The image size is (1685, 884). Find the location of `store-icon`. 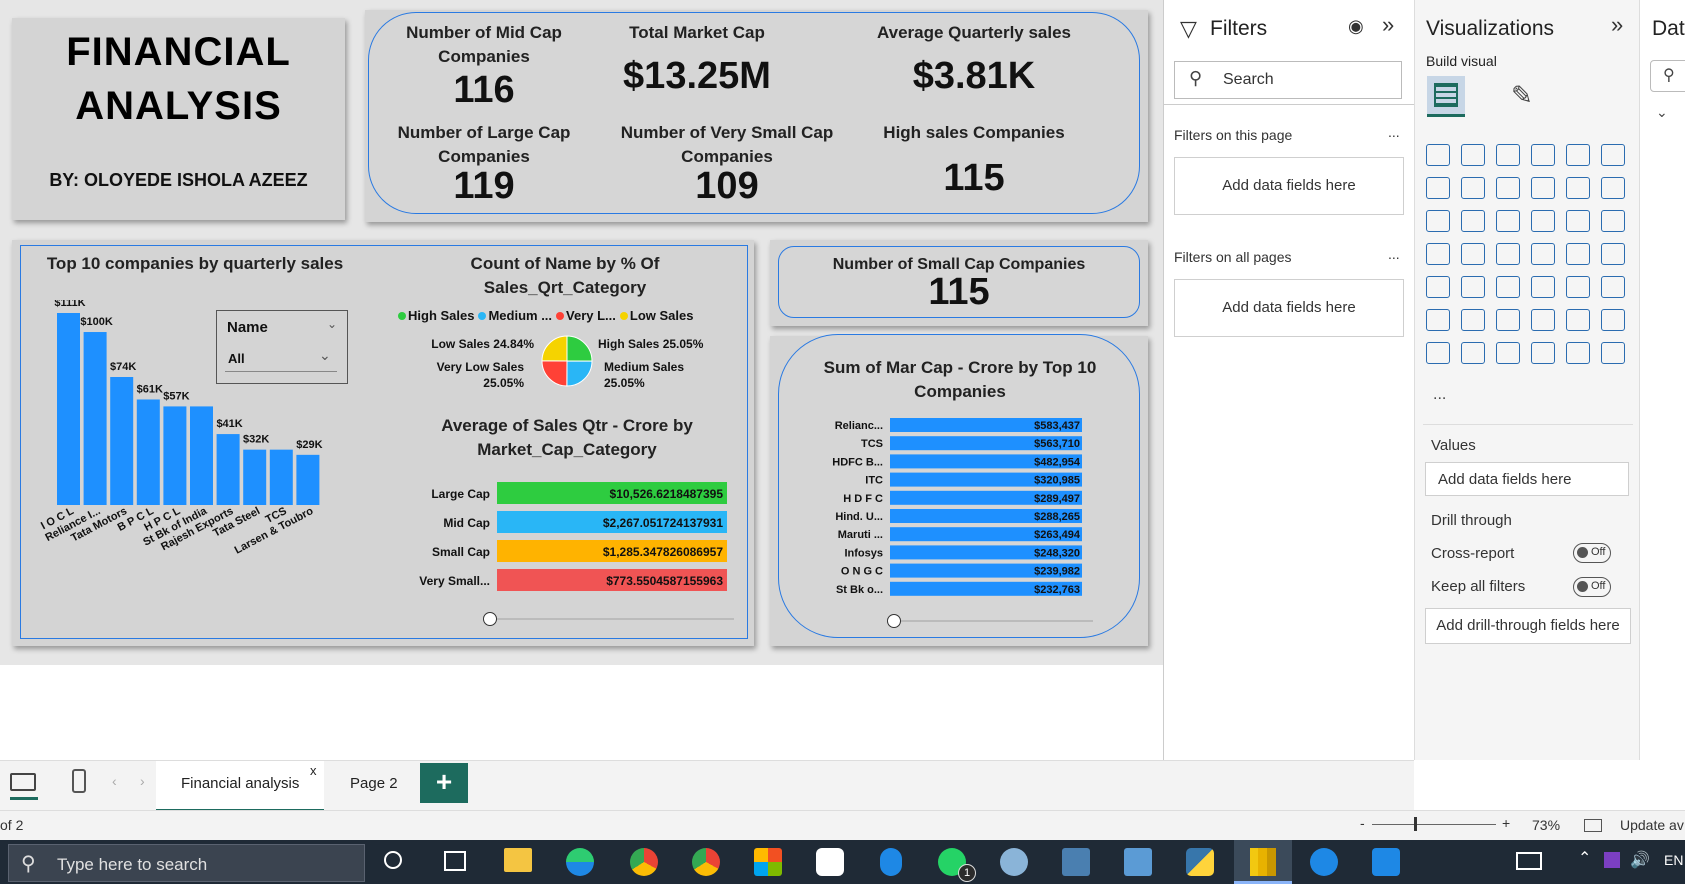

store-icon is located at coordinates (768, 862).